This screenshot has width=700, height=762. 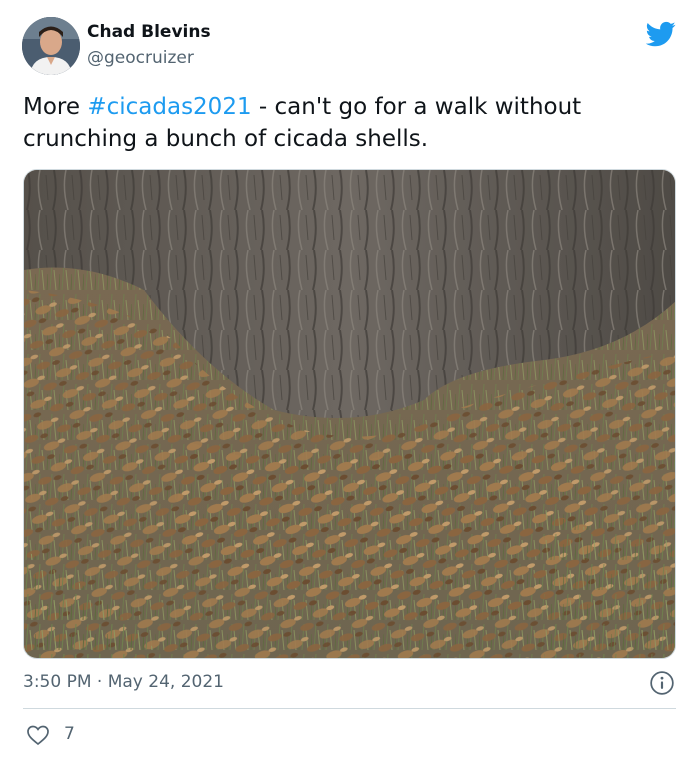 What do you see at coordinates (662, 683) in the screenshot?
I see `info-icon` at bounding box center [662, 683].